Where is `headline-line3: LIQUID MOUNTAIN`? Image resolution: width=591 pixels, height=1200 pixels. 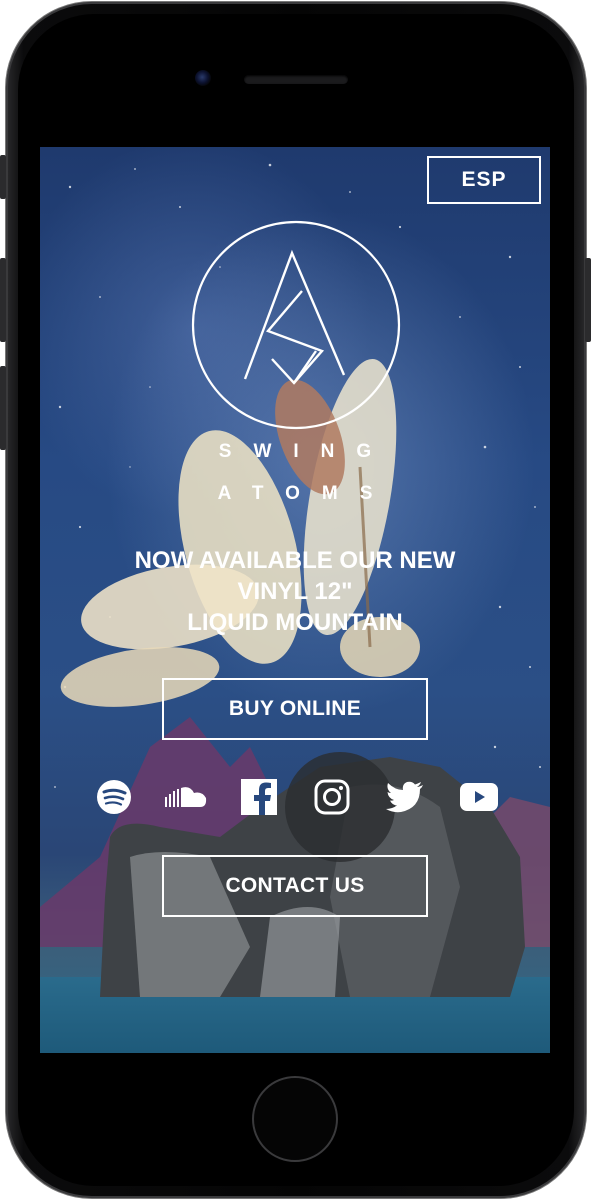 headline-line3: LIQUID MOUNTAIN is located at coordinates (295, 622).